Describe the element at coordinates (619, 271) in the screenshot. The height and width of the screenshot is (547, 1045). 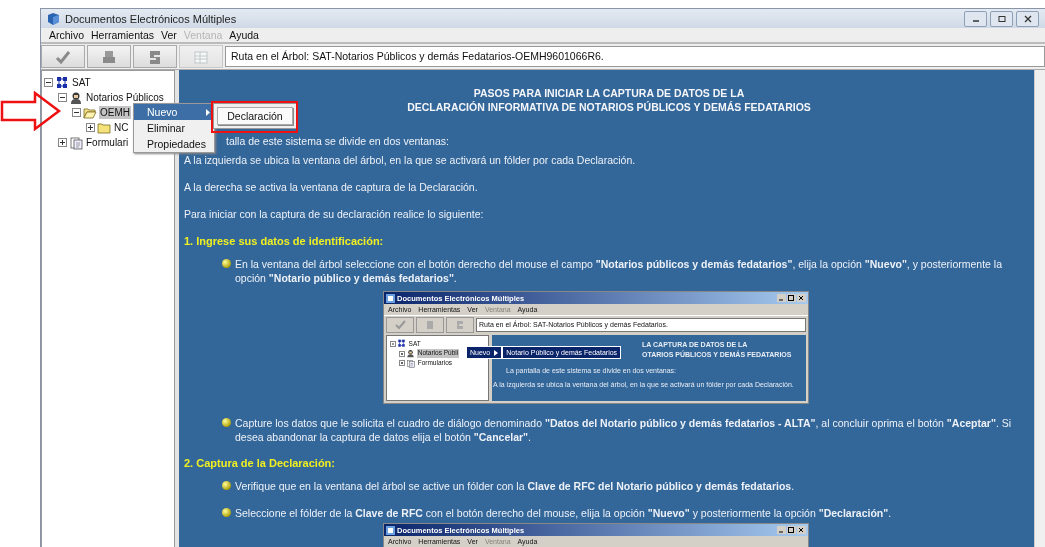
I see `bullet-text: En la ventana del árbol seleccione con el botón derecho del mouse el campo "Notarios públicos y demás fedatarios", elija la opción "Nuevo", y posteriormente la opción "Notario público y demás fedatarios".` at that location.